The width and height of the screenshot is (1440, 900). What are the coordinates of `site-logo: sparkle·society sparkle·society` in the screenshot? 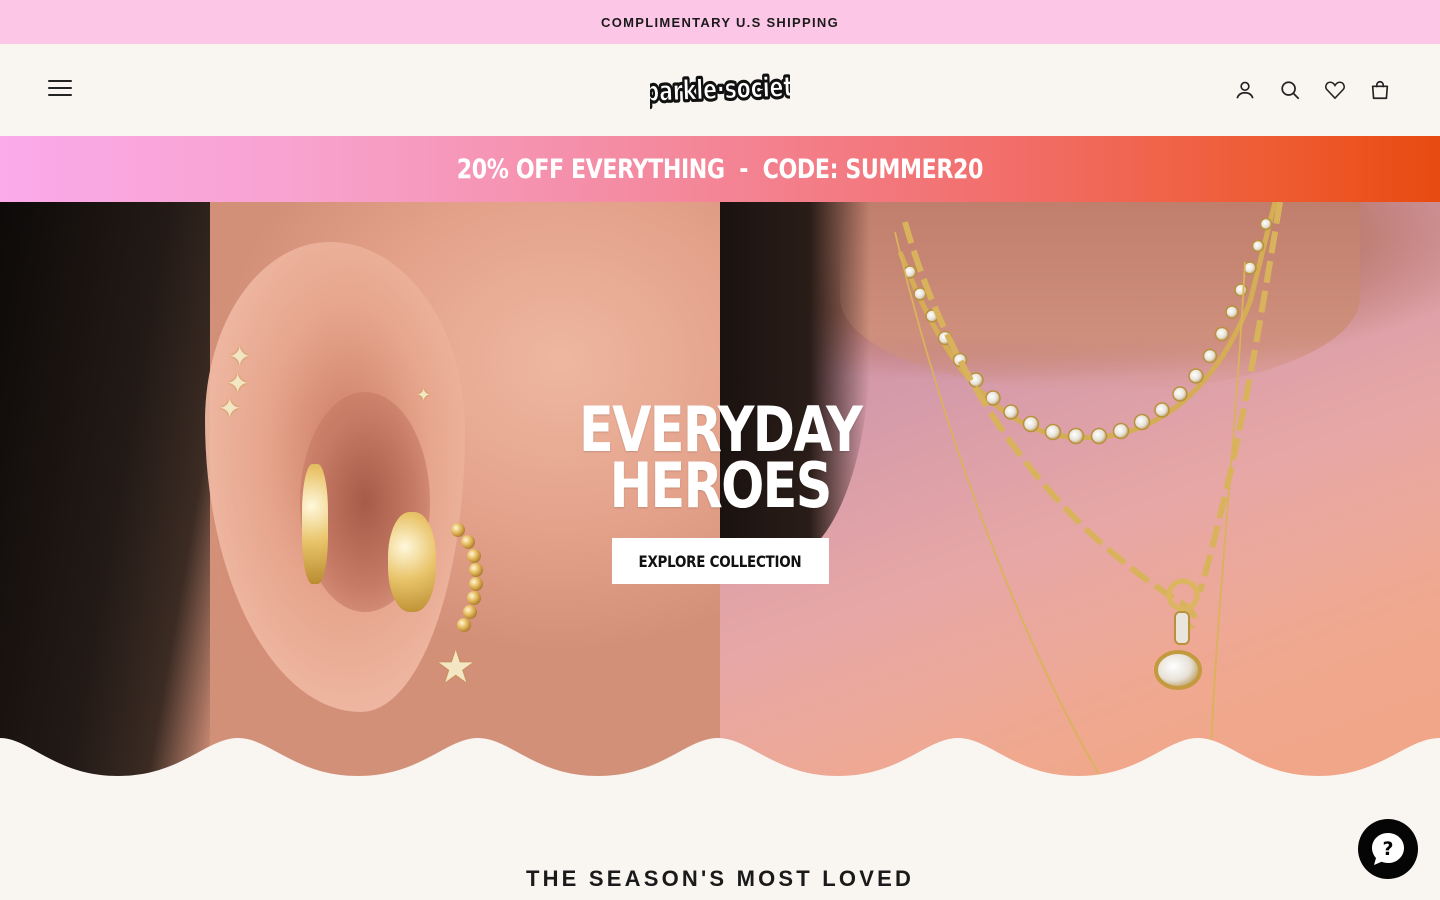 It's located at (720, 92).